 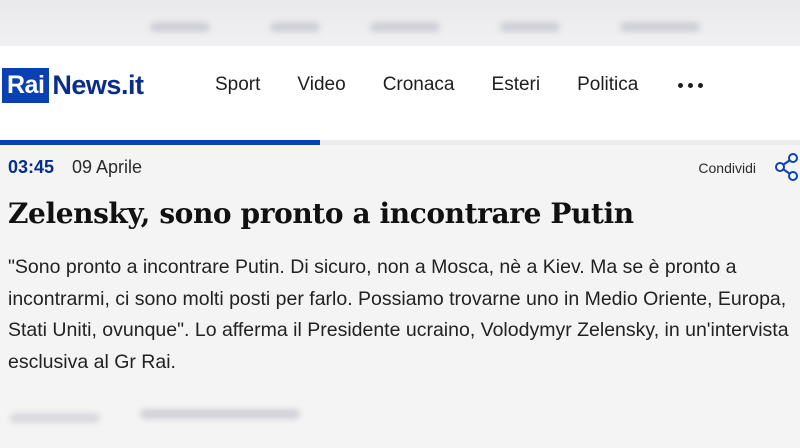 What do you see at coordinates (107, 167) in the screenshot?
I see `article-date: 09 Aprile` at bounding box center [107, 167].